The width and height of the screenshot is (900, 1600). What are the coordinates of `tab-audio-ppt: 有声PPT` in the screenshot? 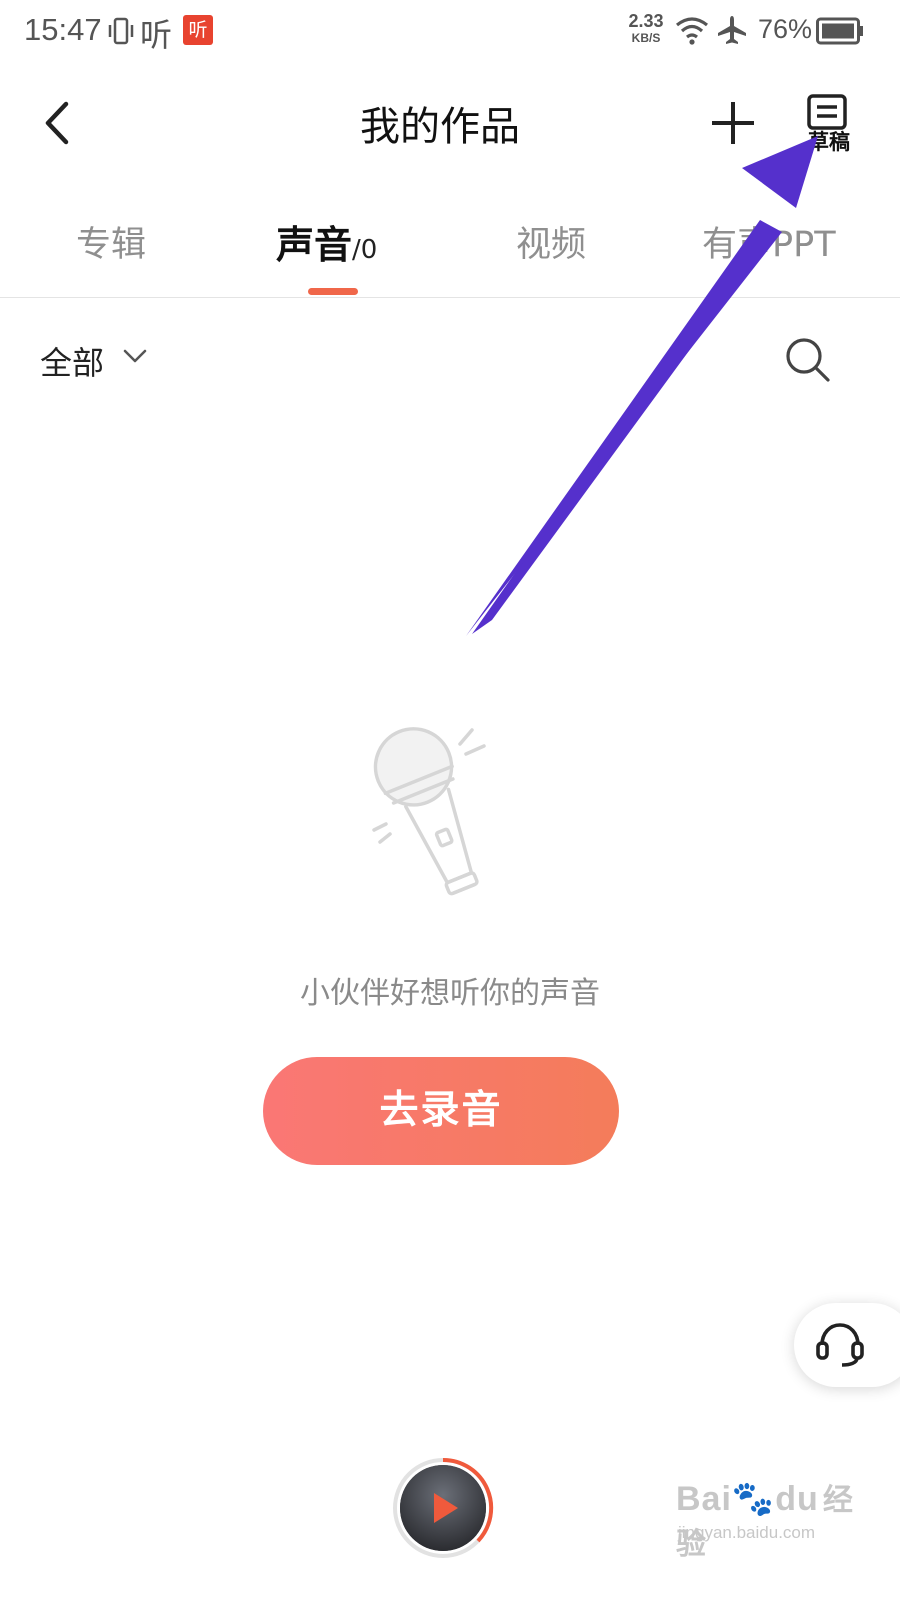 It's located at (769, 241).